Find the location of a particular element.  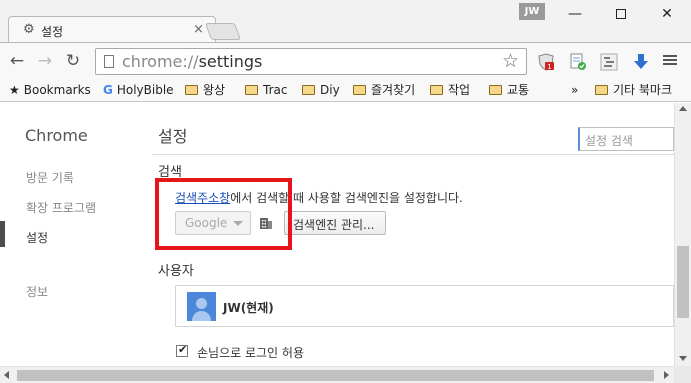

bookmarks-overflow-button: » is located at coordinates (574, 90).